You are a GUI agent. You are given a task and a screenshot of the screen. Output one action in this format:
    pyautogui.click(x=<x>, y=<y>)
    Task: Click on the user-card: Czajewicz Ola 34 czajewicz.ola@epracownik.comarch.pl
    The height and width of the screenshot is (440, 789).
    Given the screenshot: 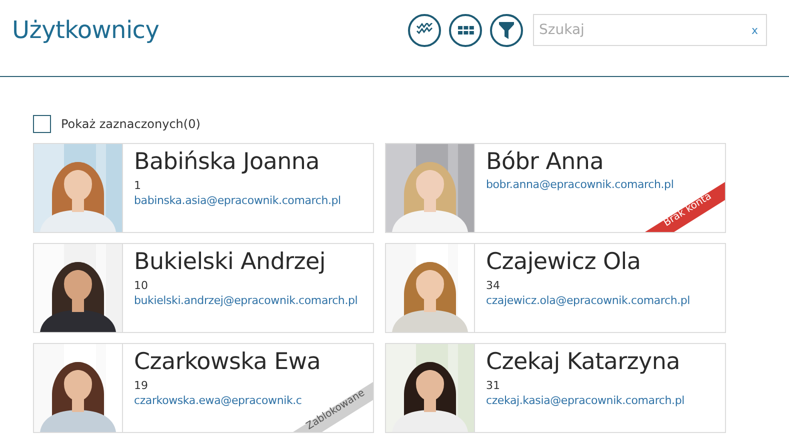 What is the action you would take?
    pyautogui.click(x=555, y=288)
    